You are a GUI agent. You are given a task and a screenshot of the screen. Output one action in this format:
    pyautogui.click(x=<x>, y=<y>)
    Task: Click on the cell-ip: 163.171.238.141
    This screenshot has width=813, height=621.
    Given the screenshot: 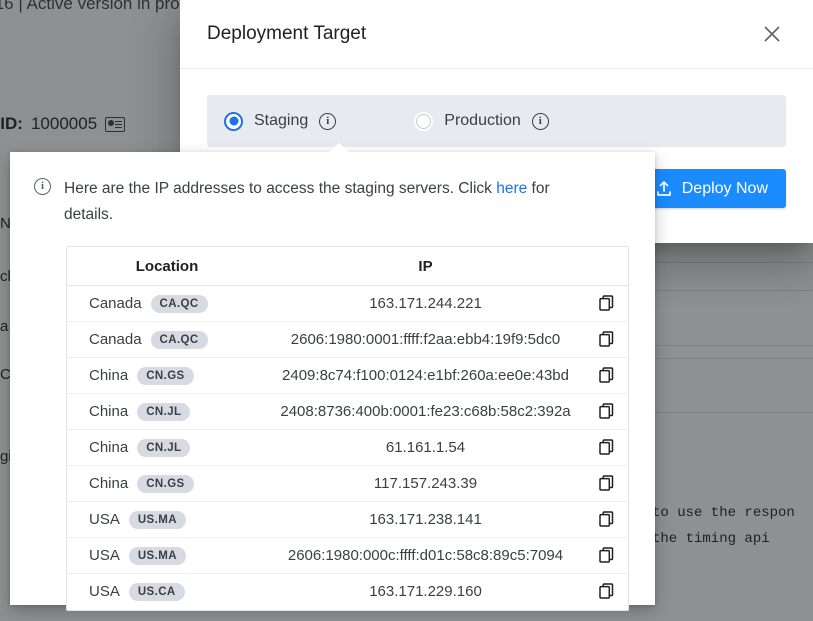 What is the action you would take?
    pyautogui.click(x=425, y=519)
    